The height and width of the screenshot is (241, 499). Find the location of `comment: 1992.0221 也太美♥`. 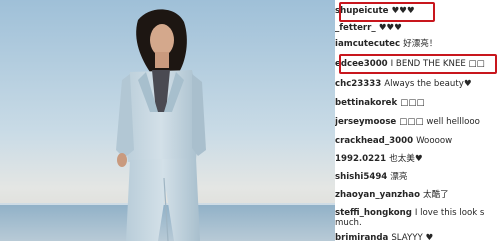

comment: 1992.0221 也太美♥ is located at coordinates (379, 159).